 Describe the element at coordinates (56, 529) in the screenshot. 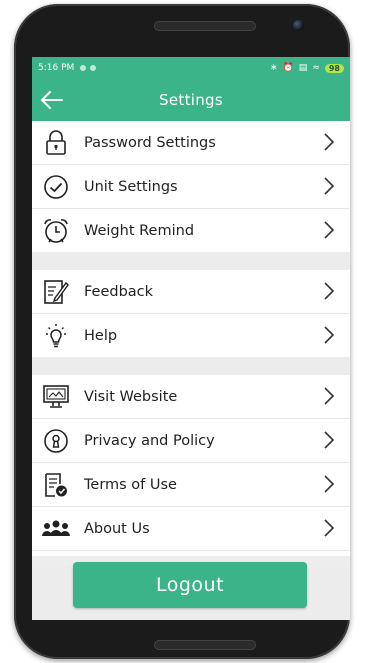

I see `users-icon` at that location.